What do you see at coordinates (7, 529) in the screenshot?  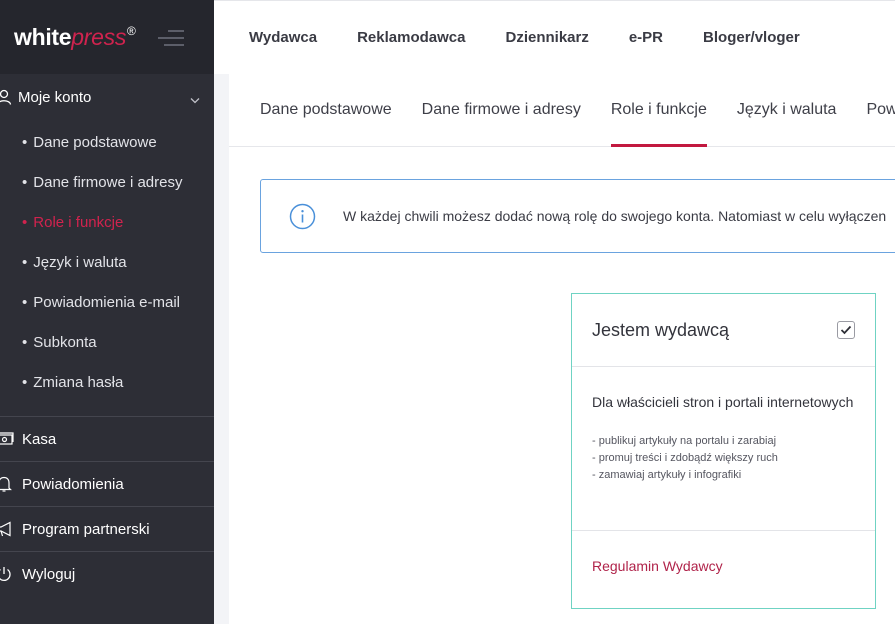 I see `megaphone-icon` at bounding box center [7, 529].